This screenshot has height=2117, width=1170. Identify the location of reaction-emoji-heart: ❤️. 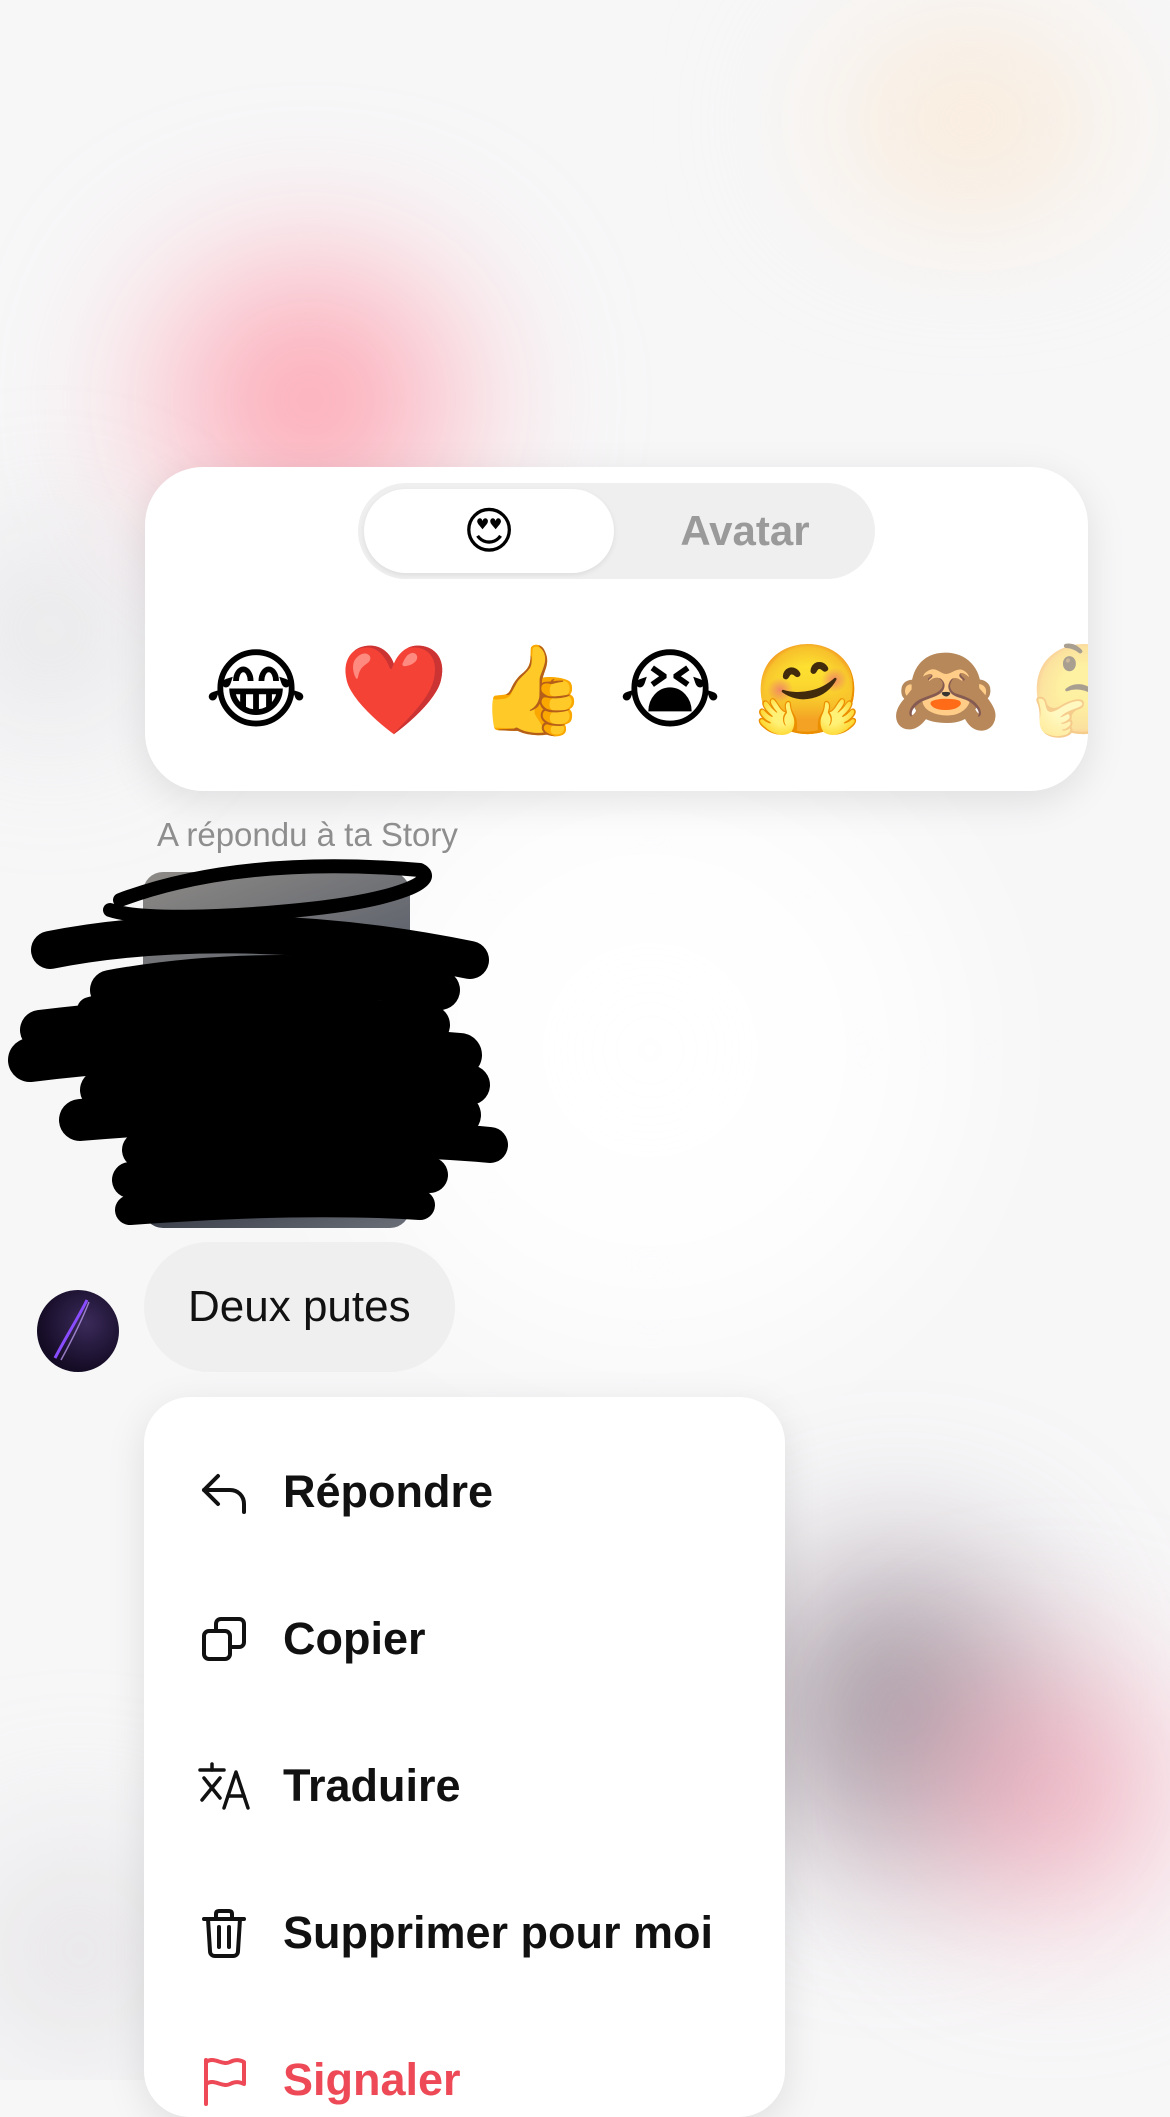
(394, 690).